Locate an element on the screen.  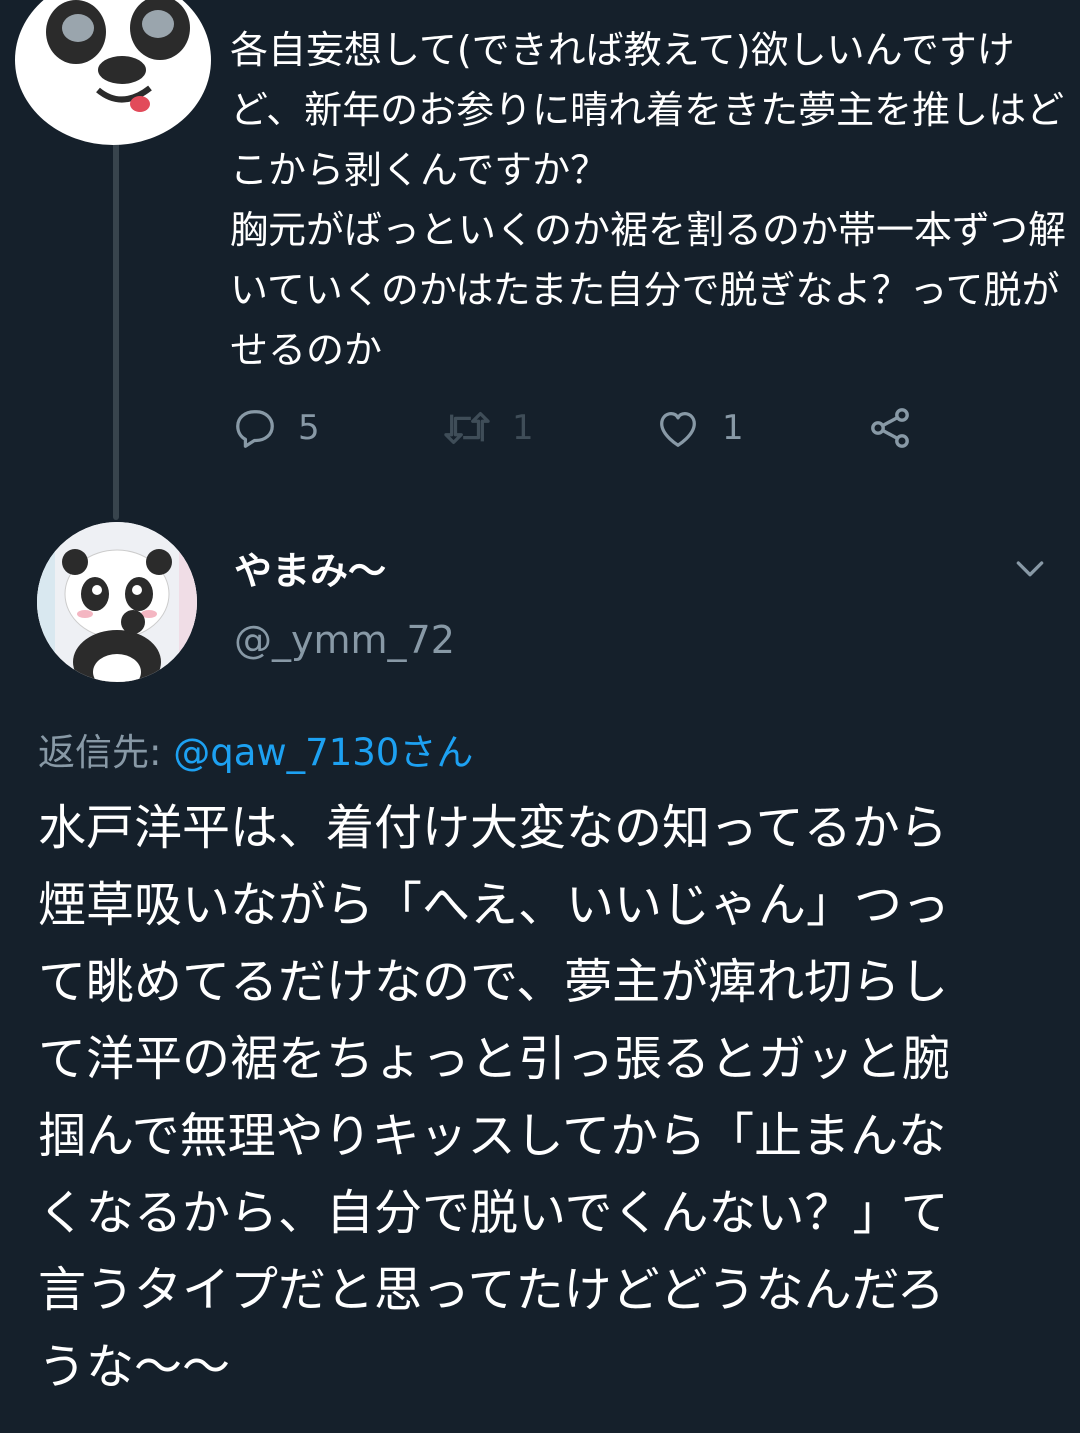
tweet-line: 水戸洋平は、着付け大変なの知ってるから is located at coordinates (493, 828).